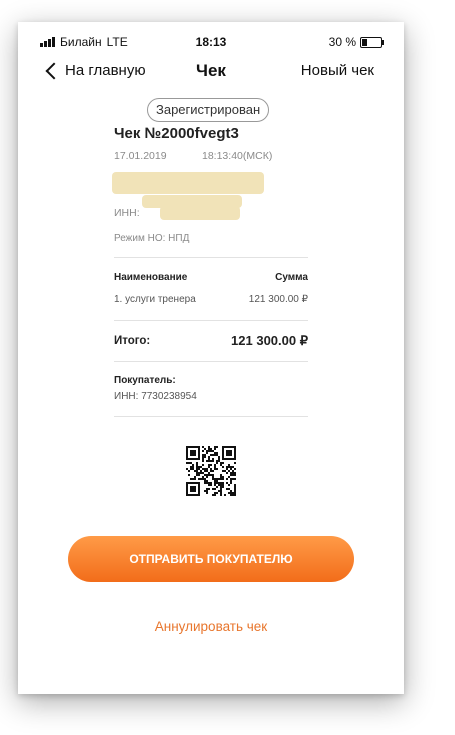 This screenshot has height=735, width=455. I want to click on item-name: 1. услуги тренера, so click(155, 299).